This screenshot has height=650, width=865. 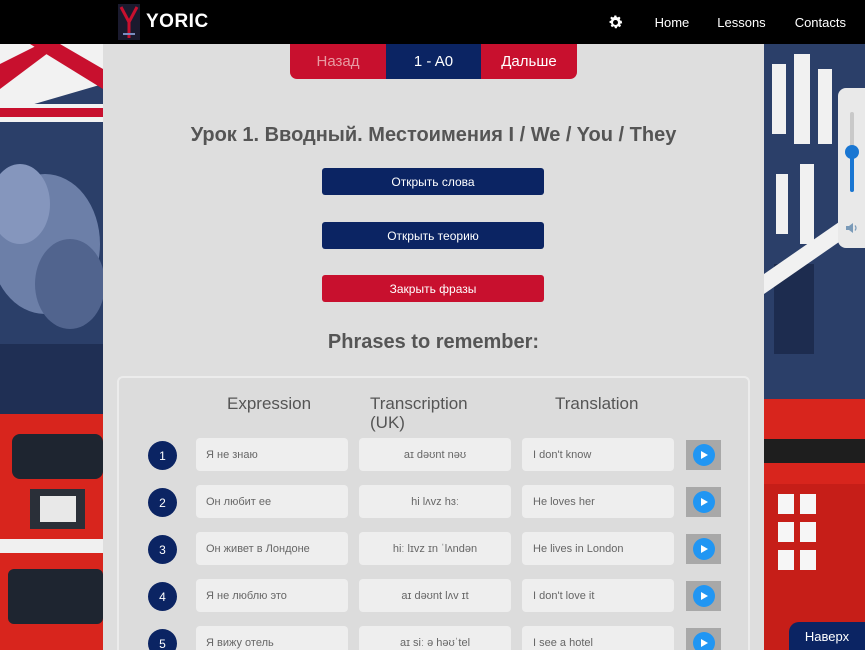 I want to click on main-nav: Home Lessons Contacts, so click(x=736, y=22).